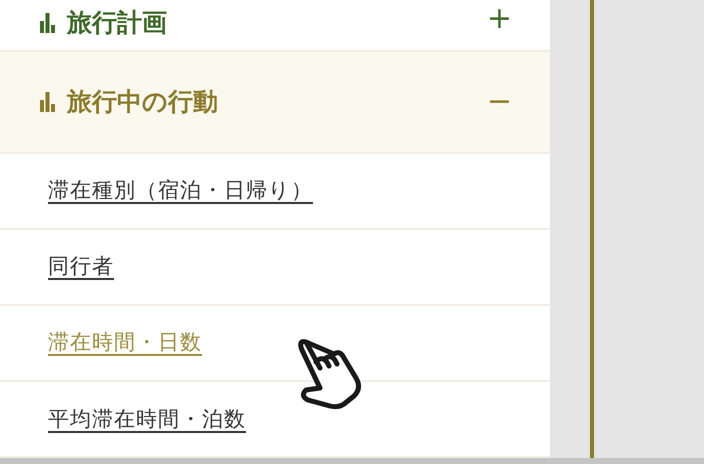  What do you see at coordinates (117, 23) in the screenshot?
I see `section-title: 旅行計画` at bounding box center [117, 23].